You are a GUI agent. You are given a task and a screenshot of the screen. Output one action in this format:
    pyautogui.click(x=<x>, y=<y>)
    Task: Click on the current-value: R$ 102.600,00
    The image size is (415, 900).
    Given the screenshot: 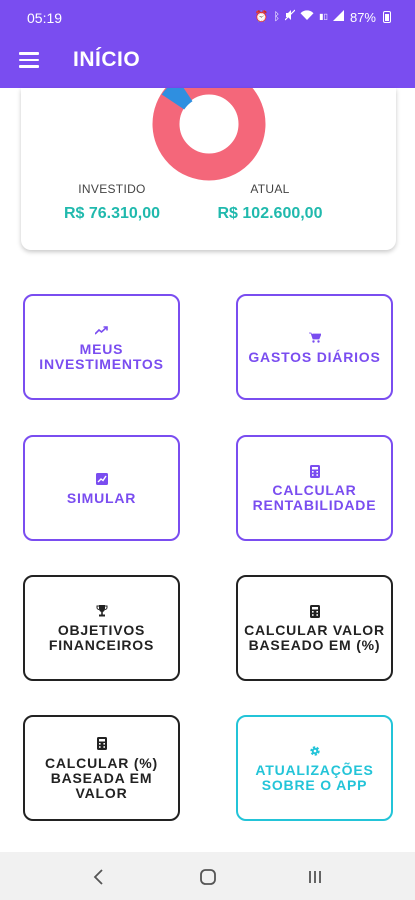 What is the action you would take?
    pyautogui.click(x=270, y=213)
    